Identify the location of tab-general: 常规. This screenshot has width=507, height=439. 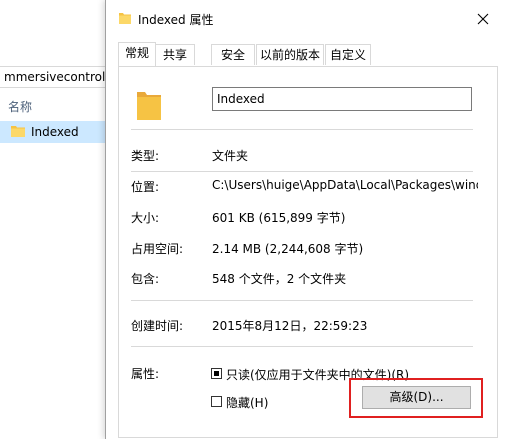
(137, 54).